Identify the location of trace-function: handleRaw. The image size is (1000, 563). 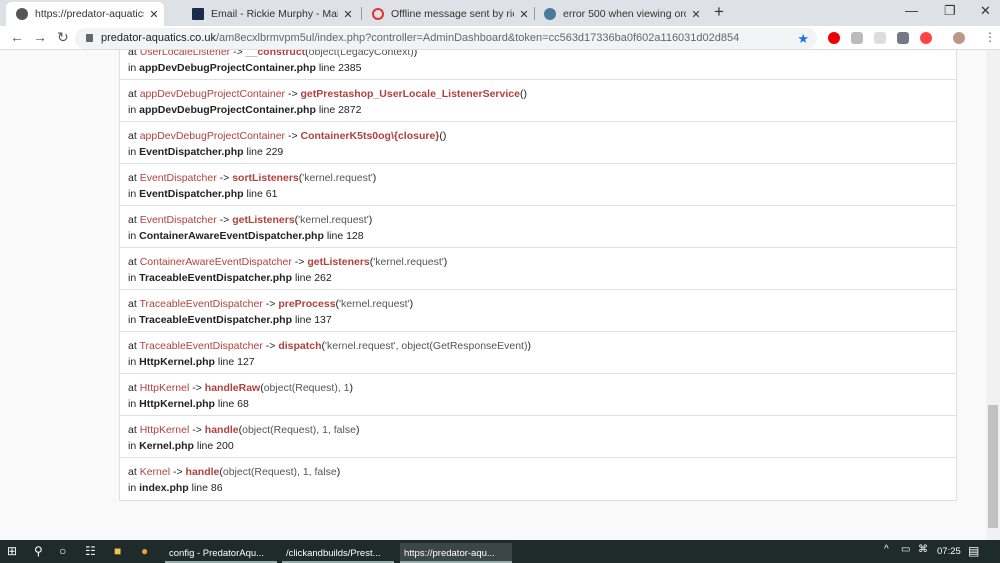
(232, 388).